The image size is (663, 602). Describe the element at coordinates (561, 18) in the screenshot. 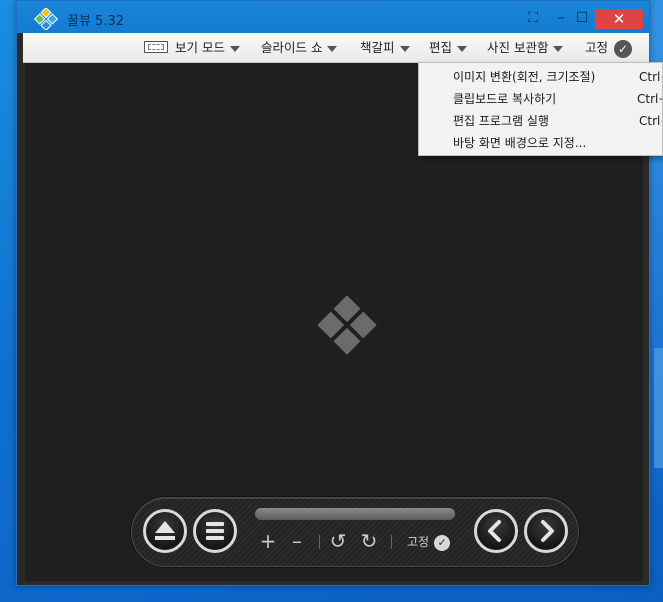

I see `minimize-button: –` at that location.